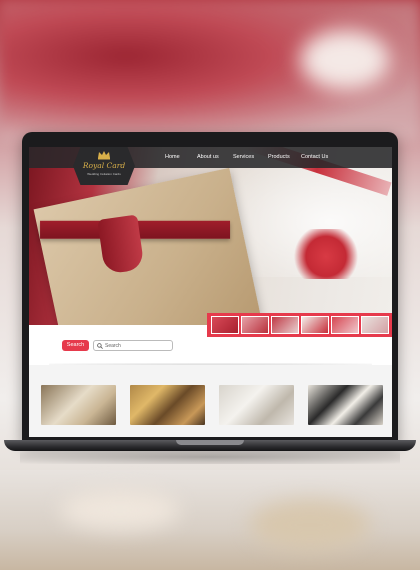 The height and width of the screenshot is (570, 420). I want to click on nav-services: Services, so click(243, 157).